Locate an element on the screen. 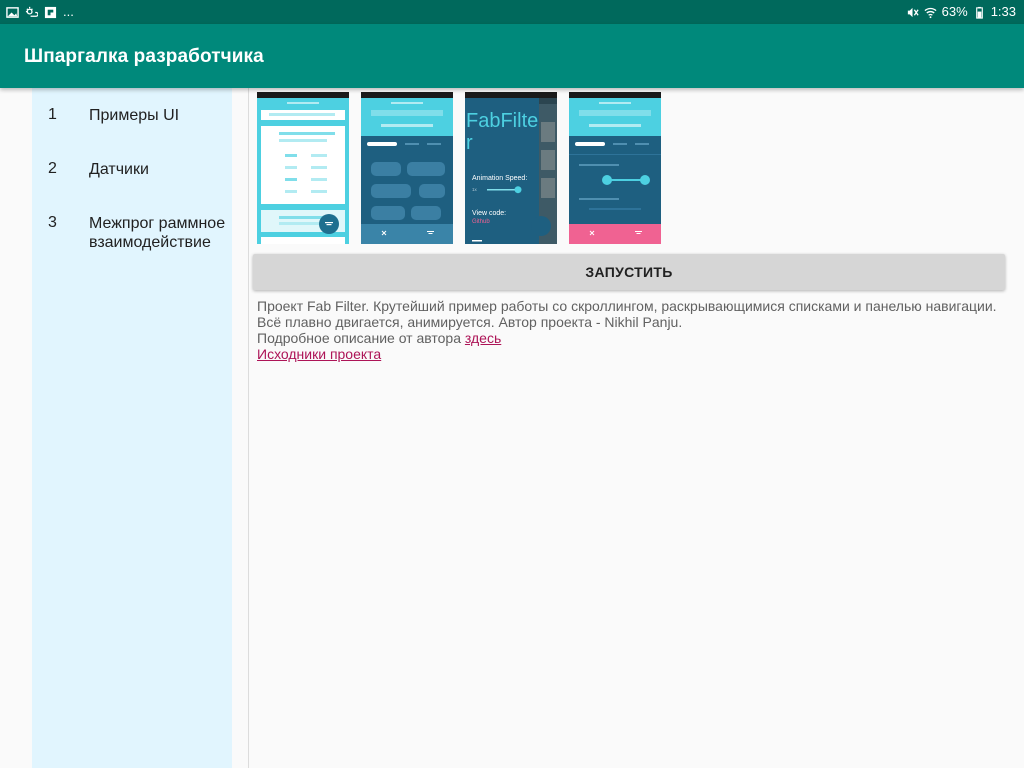  source-code-link: Исходники проекта is located at coordinates (319, 354).